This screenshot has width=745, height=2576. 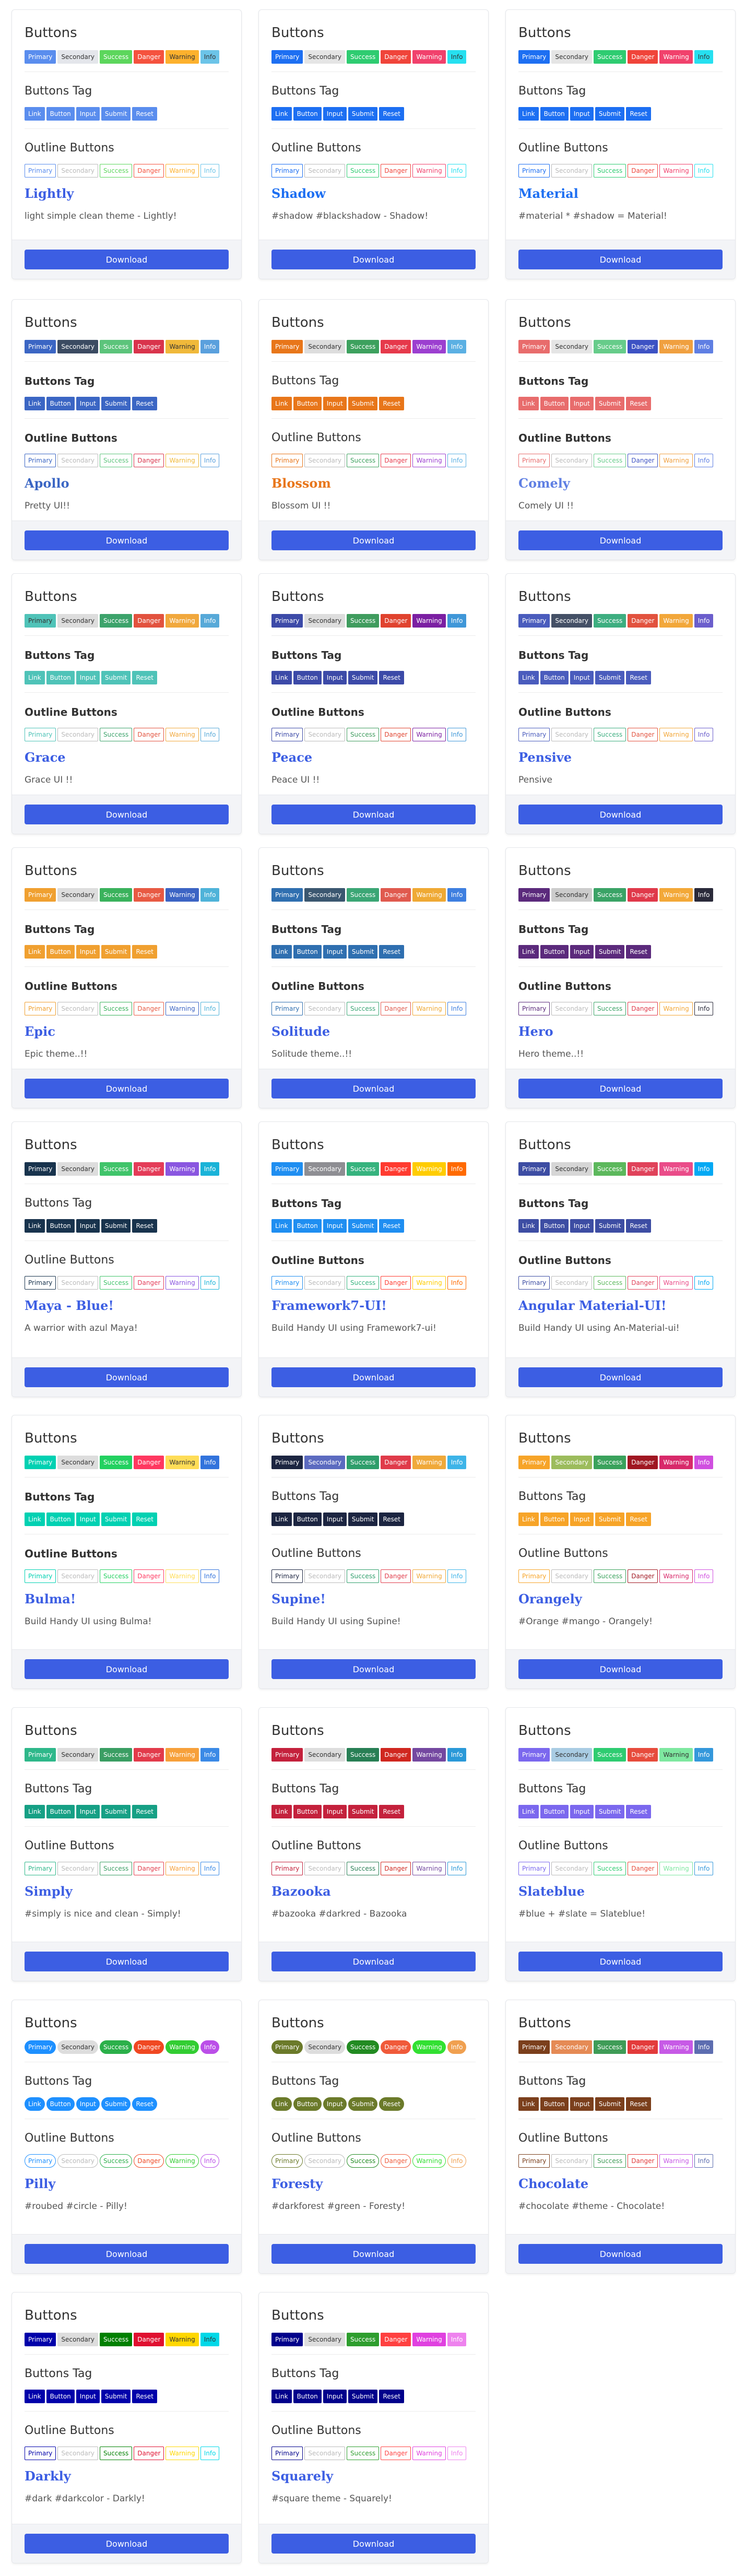 What do you see at coordinates (620, 483) in the screenshot?
I see `theme-title: Comely` at bounding box center [620, 483].